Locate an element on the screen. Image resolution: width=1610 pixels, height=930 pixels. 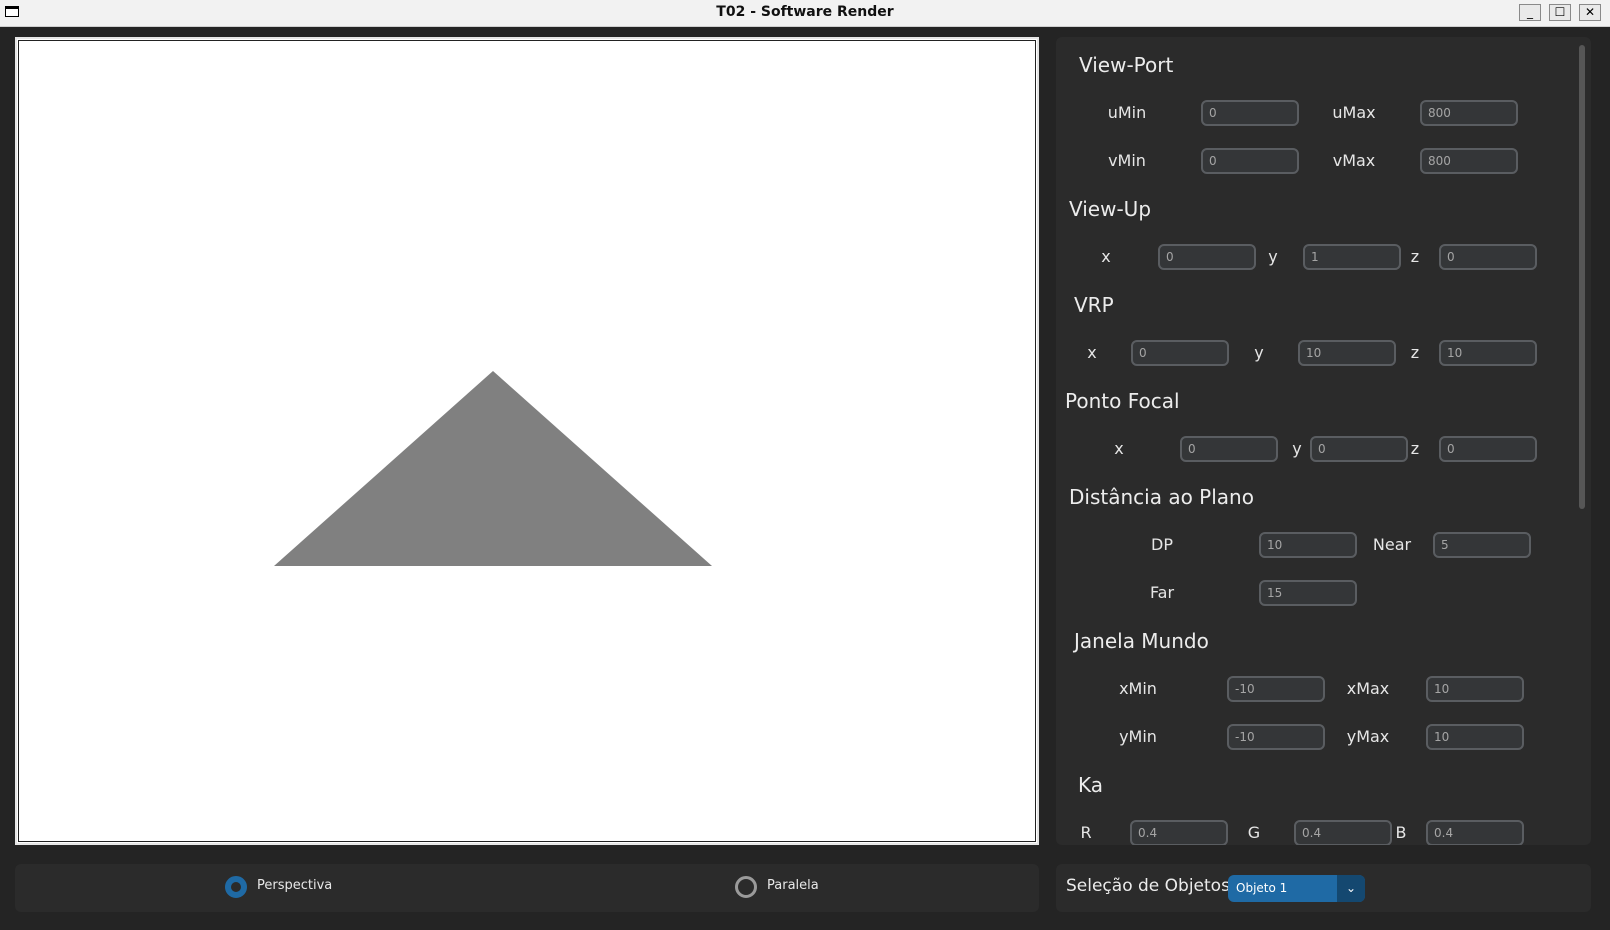
title-bar: T02 - Software Render _ ☐ ✕ is located at coordinates (805, 13).